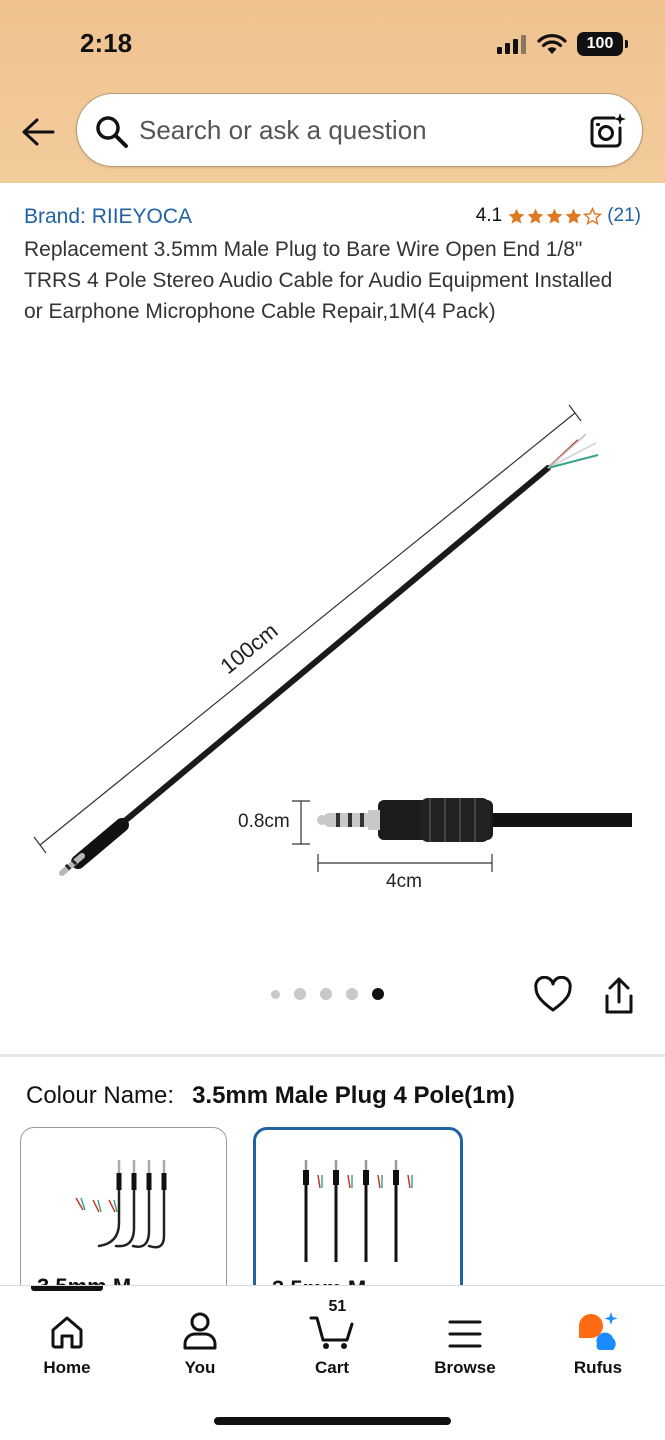 Image resolution: width=665 pixels, height=1440 pixels. What do you see at coordinates (200, 1367) in the screenshot?
I see `nav-label: You` at bounding box center [200, 1367].